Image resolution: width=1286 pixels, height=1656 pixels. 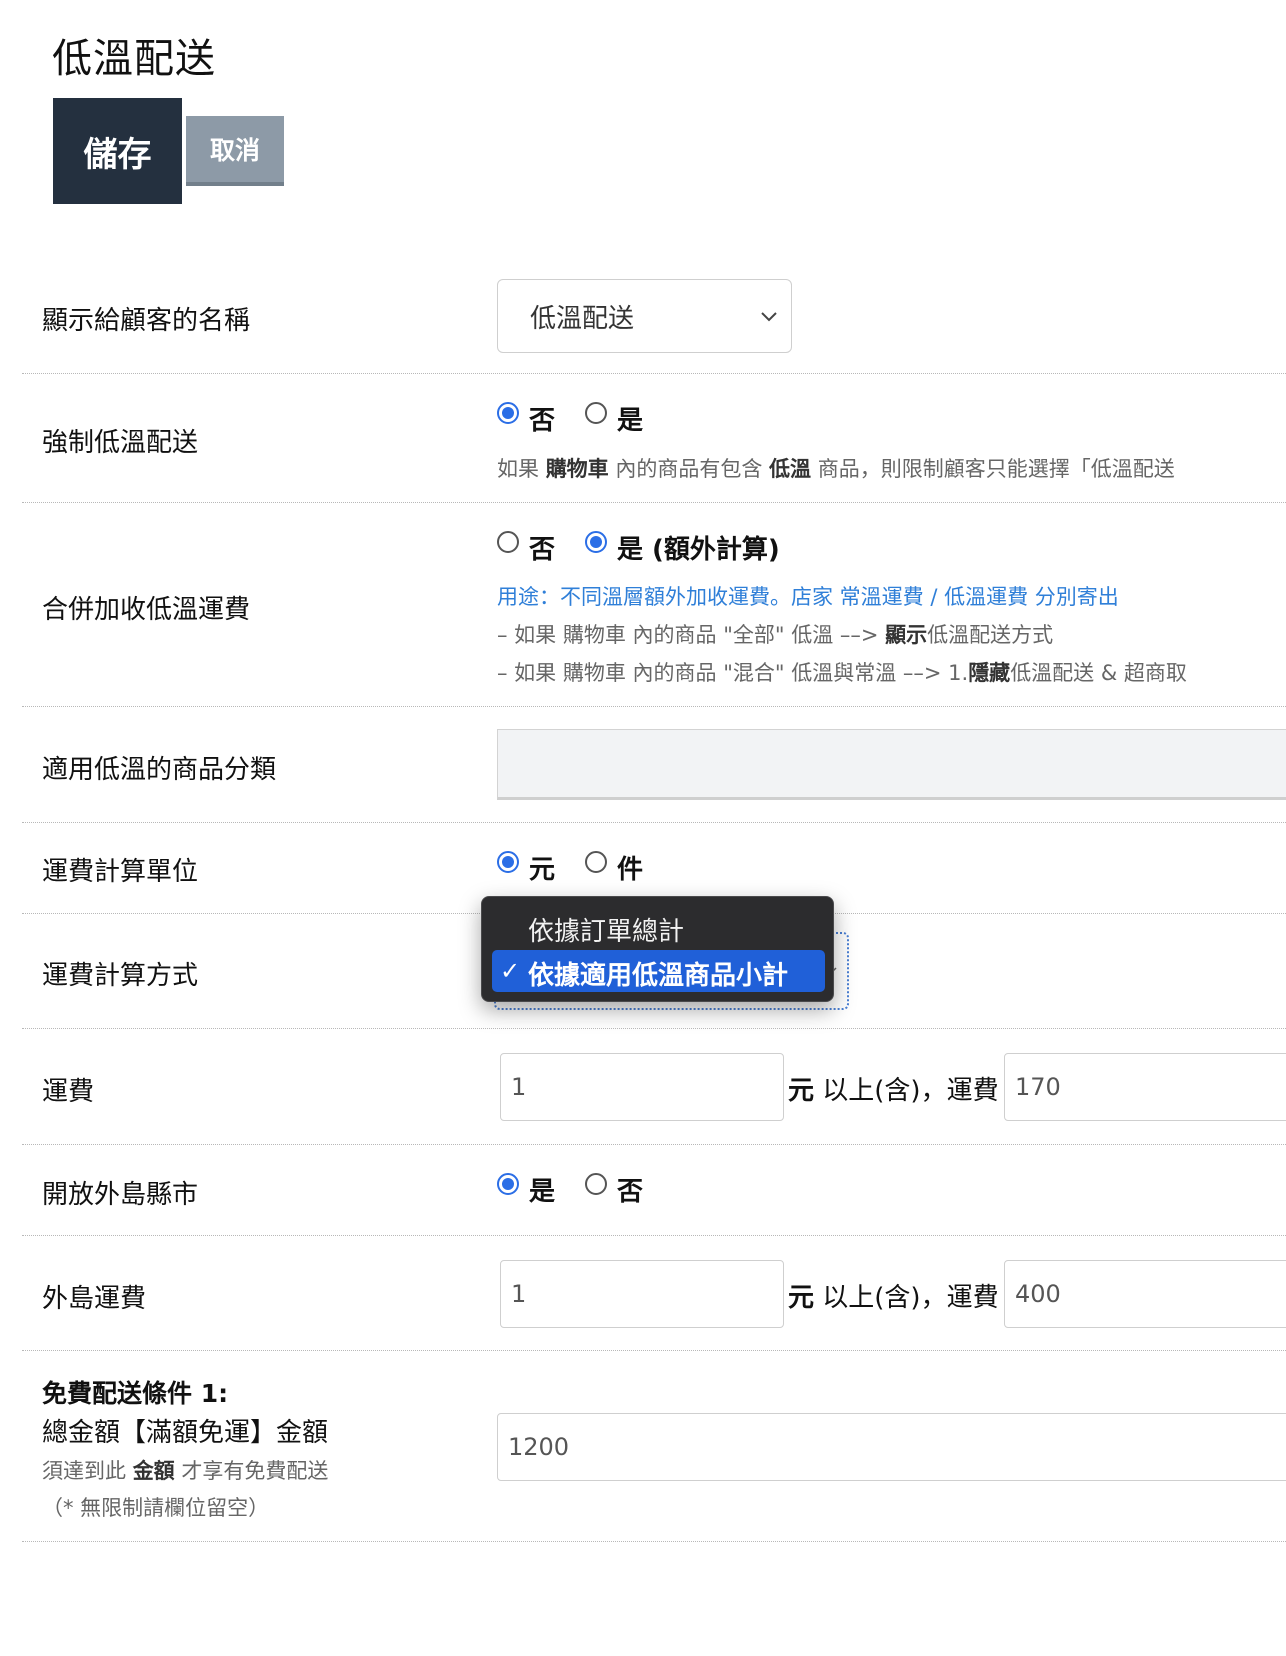 I want to click on free-shipping-note: （* 無限制請欄位留空）, so click(x=156, y=1508).